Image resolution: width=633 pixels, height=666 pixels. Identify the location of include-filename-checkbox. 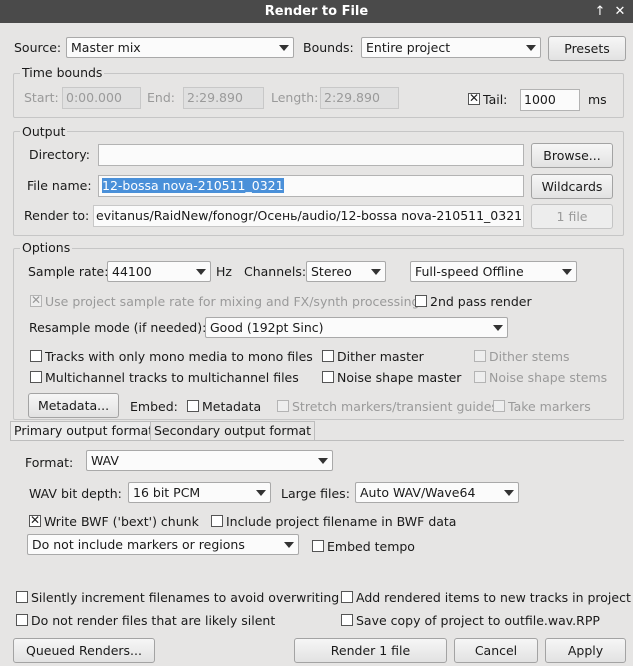
(217, 521).